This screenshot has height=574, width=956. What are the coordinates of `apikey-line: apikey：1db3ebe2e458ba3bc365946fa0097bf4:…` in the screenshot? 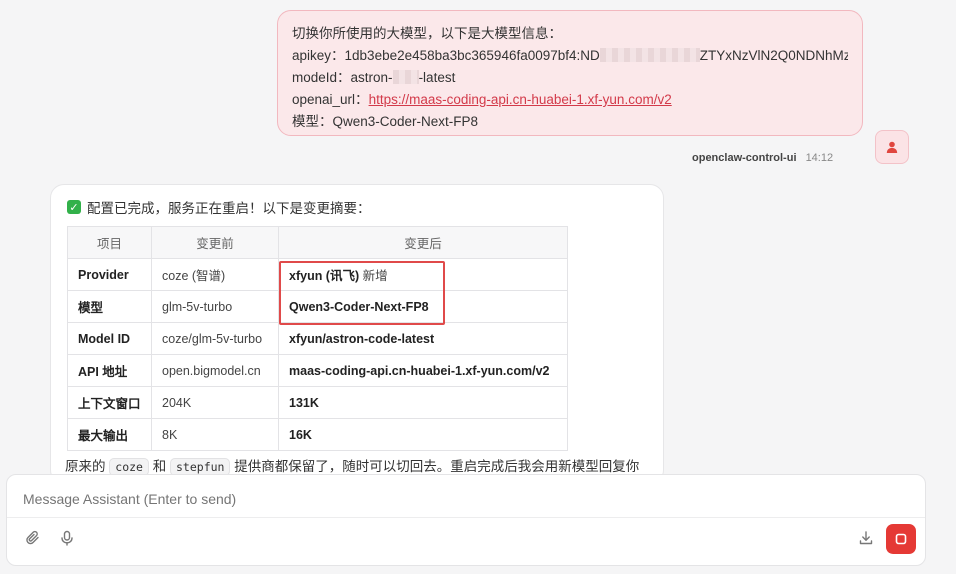 It's located at (570, 56).